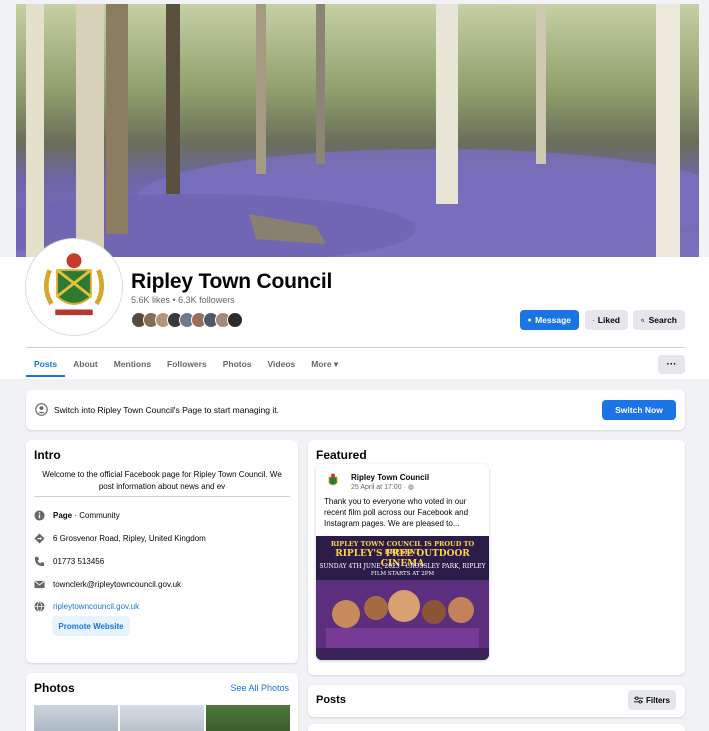  I want to click on directions-icon, so click(39, 538).